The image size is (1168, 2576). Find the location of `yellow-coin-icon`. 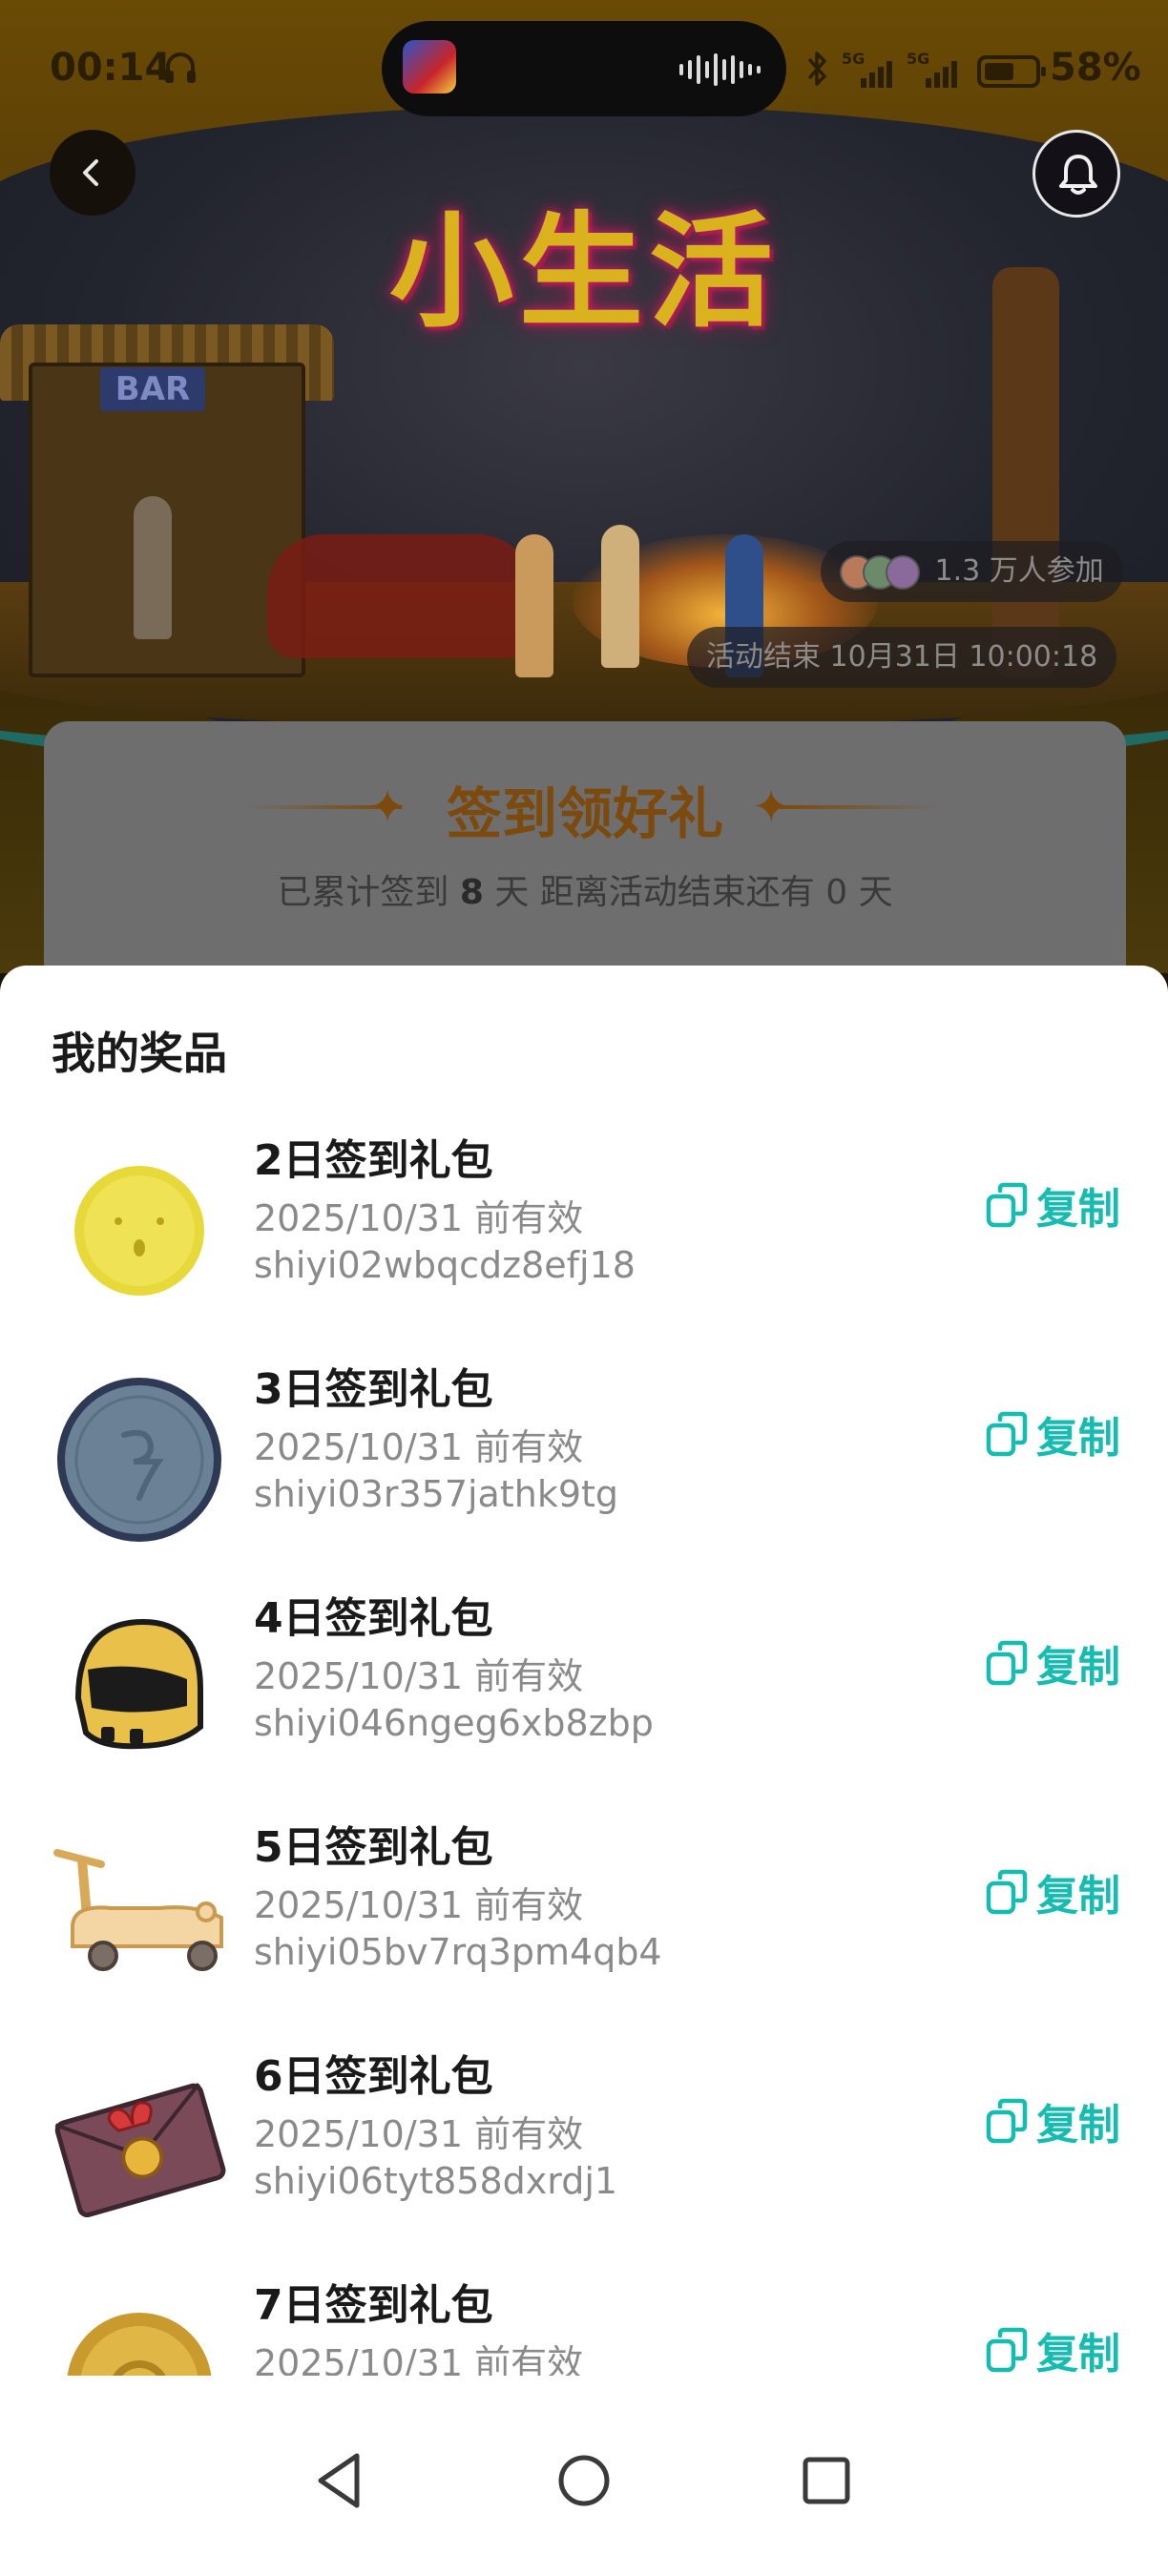

yellow-coin-icon is located at coordinates (139, 1231).